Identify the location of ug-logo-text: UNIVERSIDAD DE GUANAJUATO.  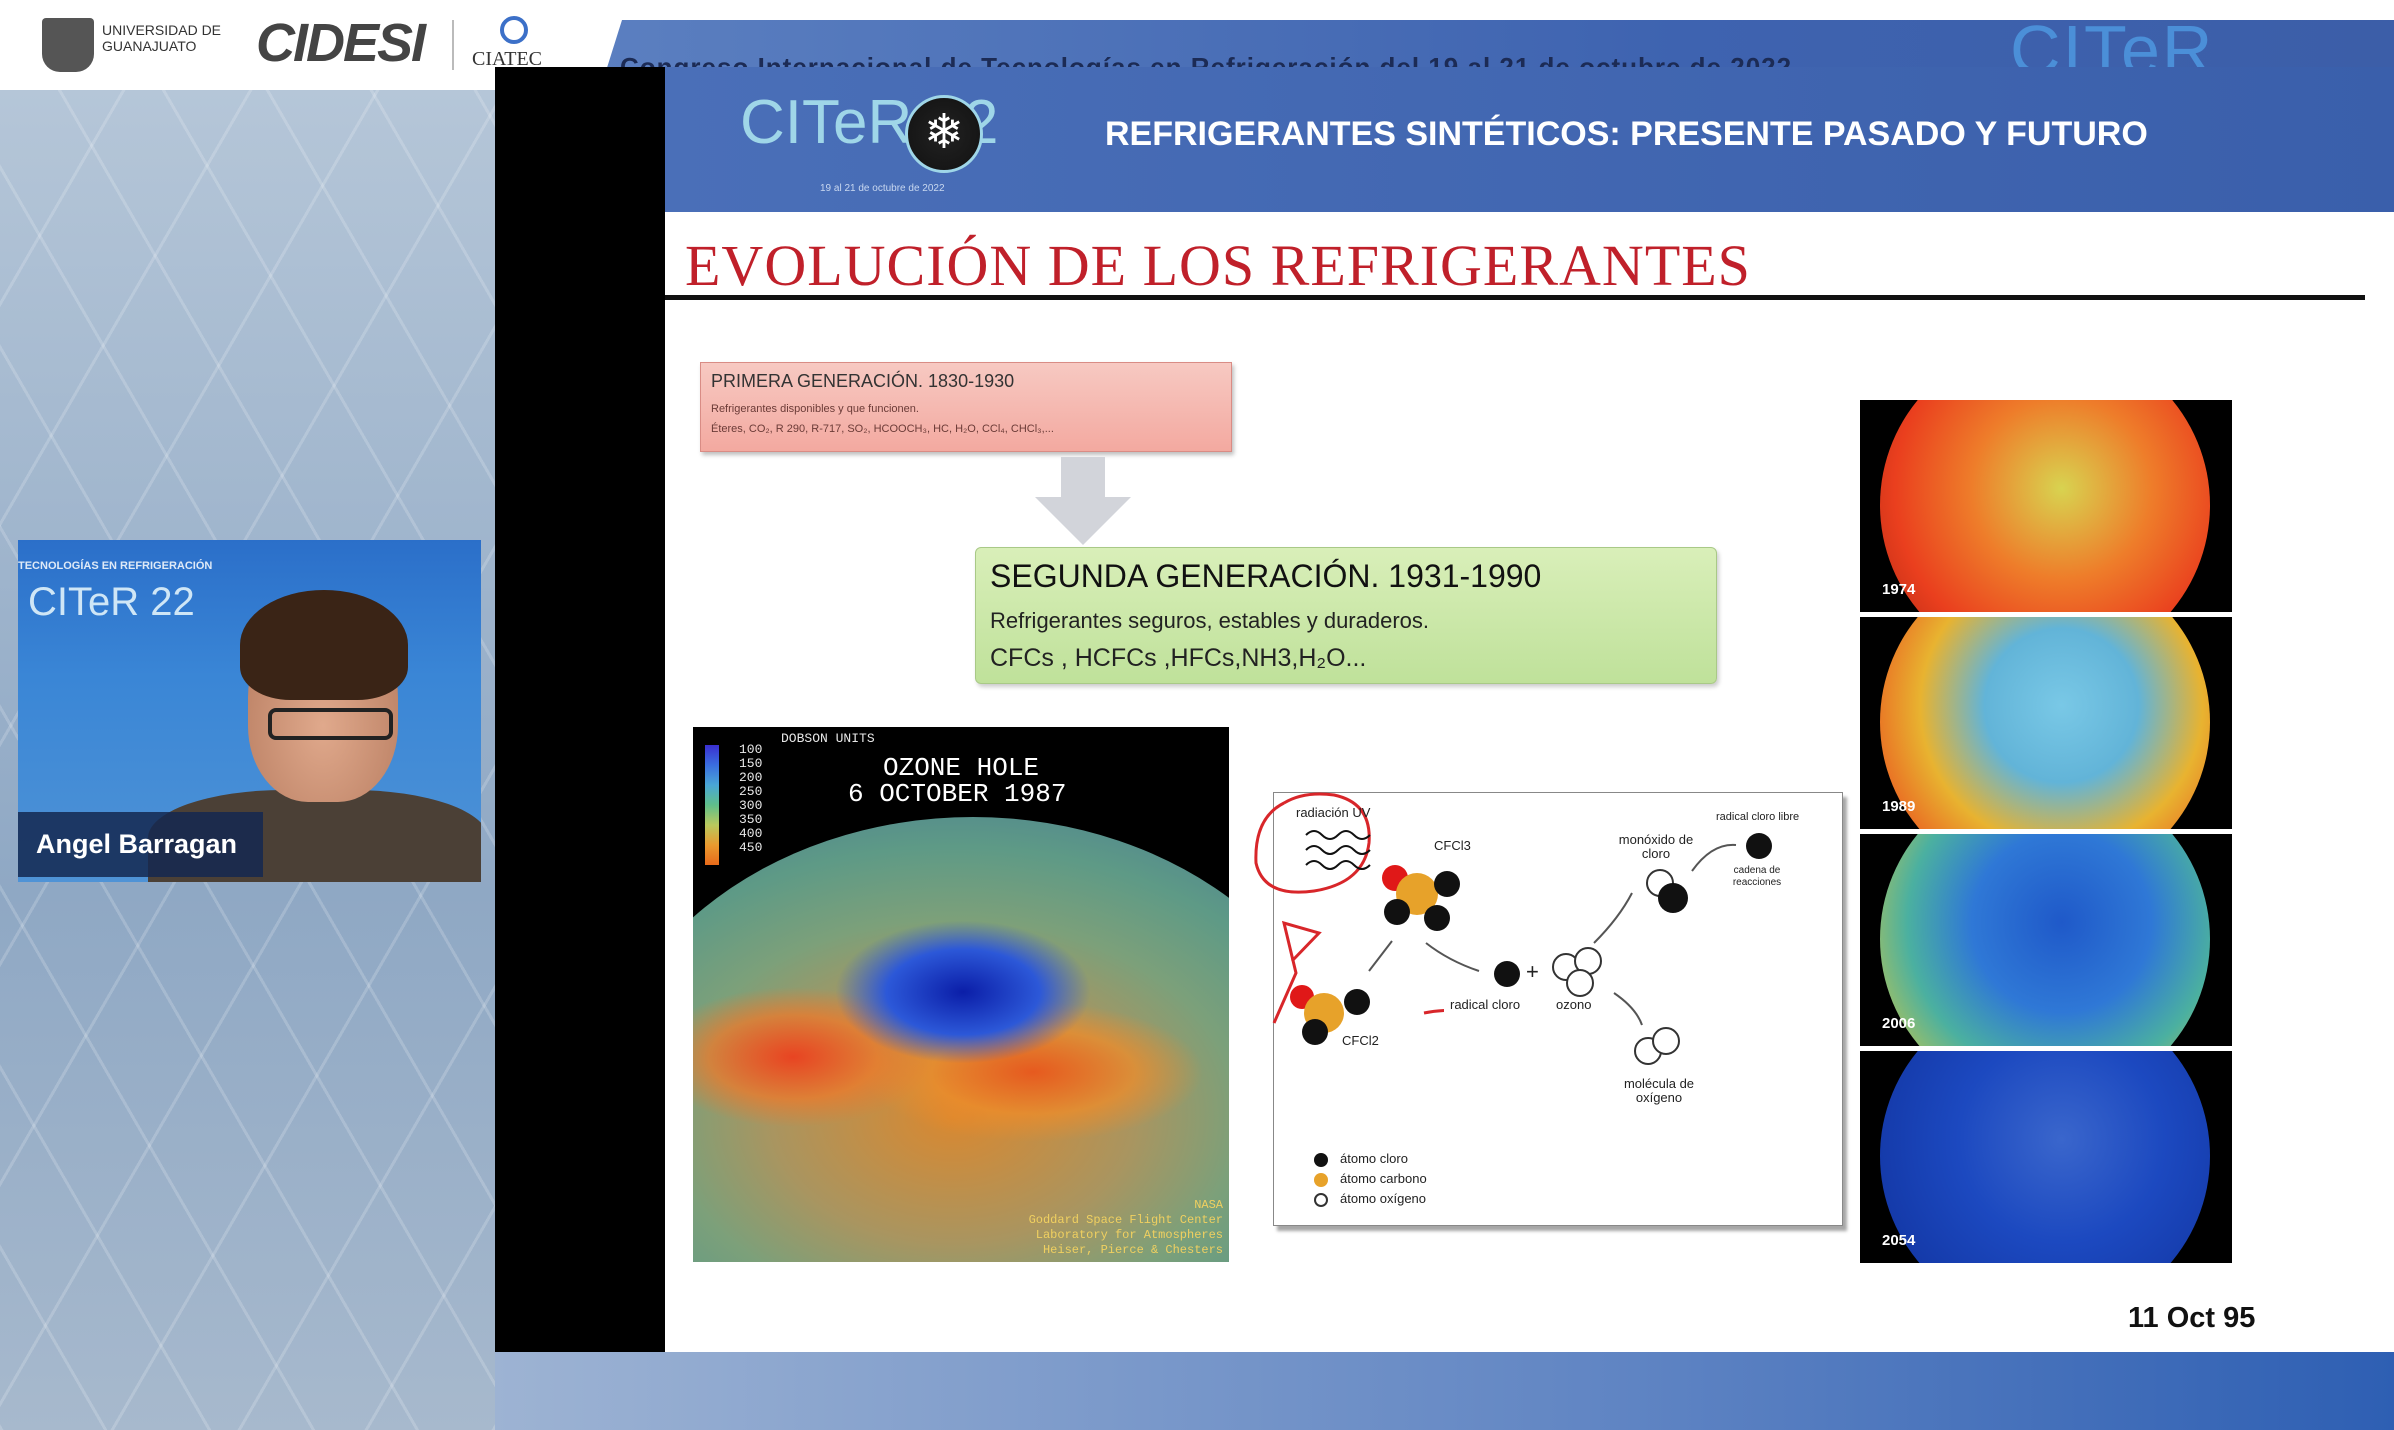
(162, 38).